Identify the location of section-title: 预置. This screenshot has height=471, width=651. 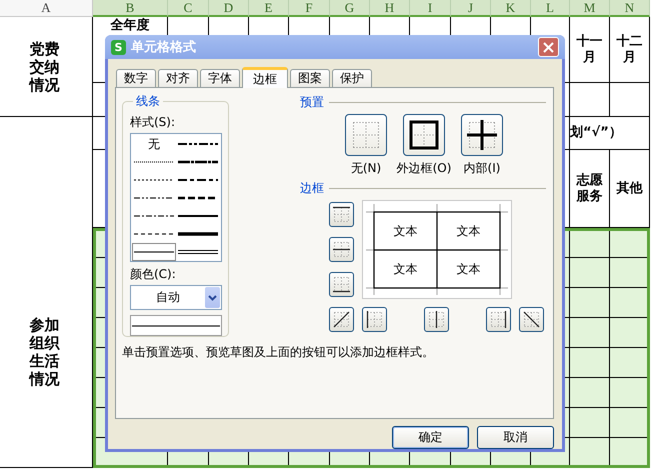
(312, 102).